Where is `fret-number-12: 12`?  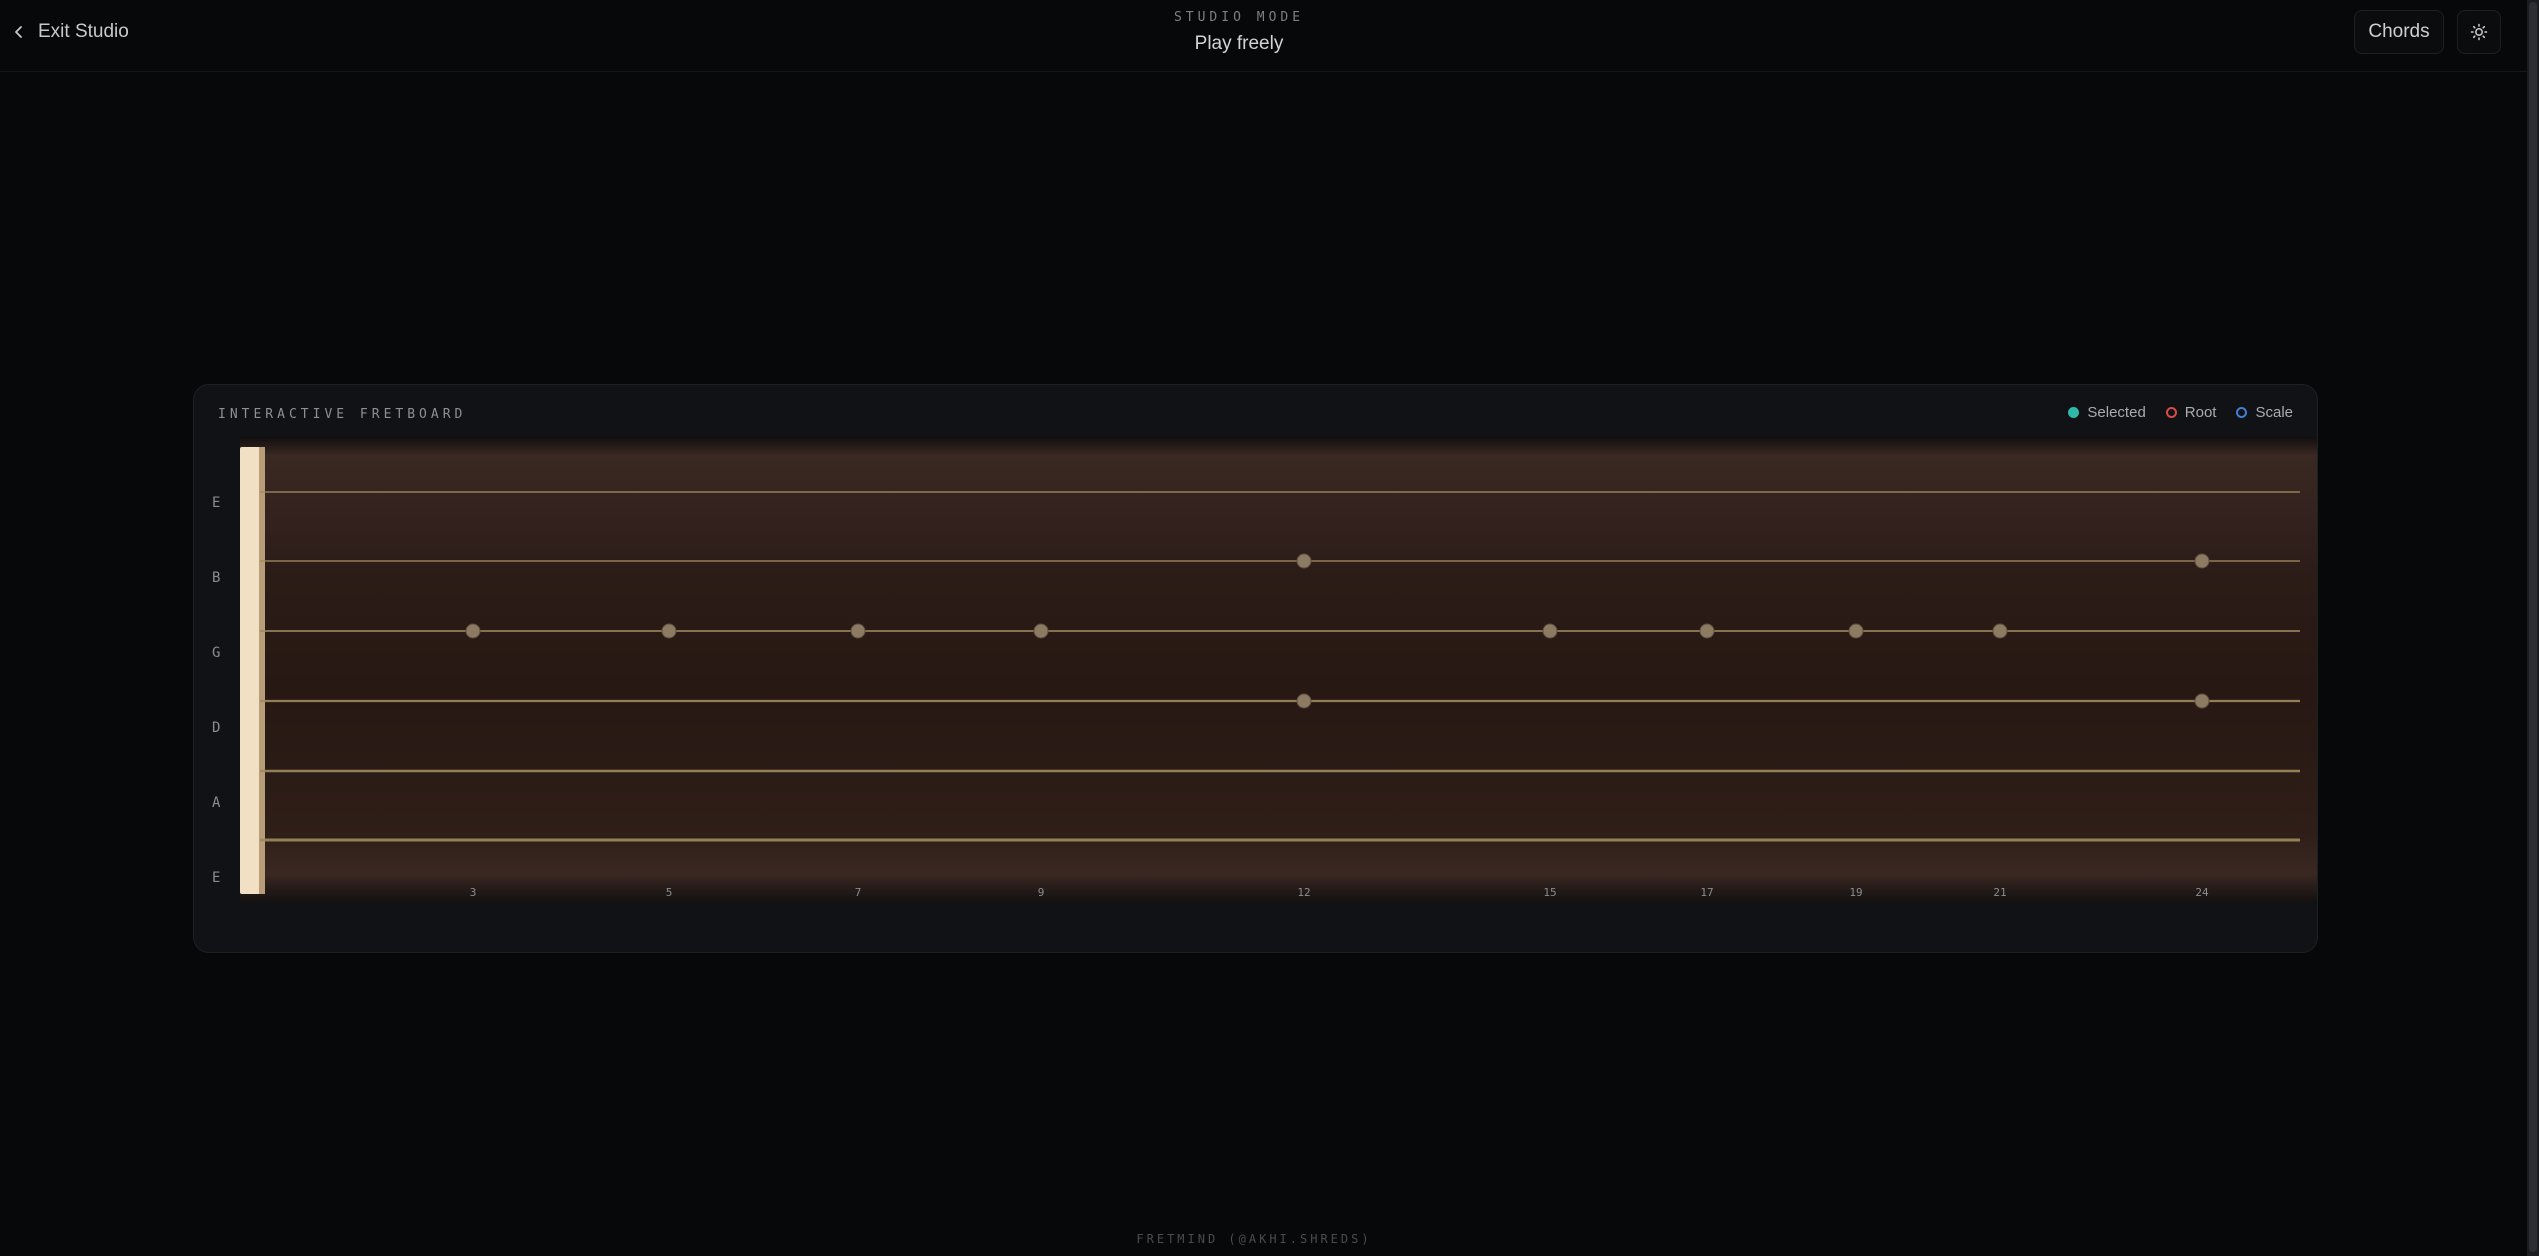 fret-number-12: 12 is located at coordinates (1303, 892).